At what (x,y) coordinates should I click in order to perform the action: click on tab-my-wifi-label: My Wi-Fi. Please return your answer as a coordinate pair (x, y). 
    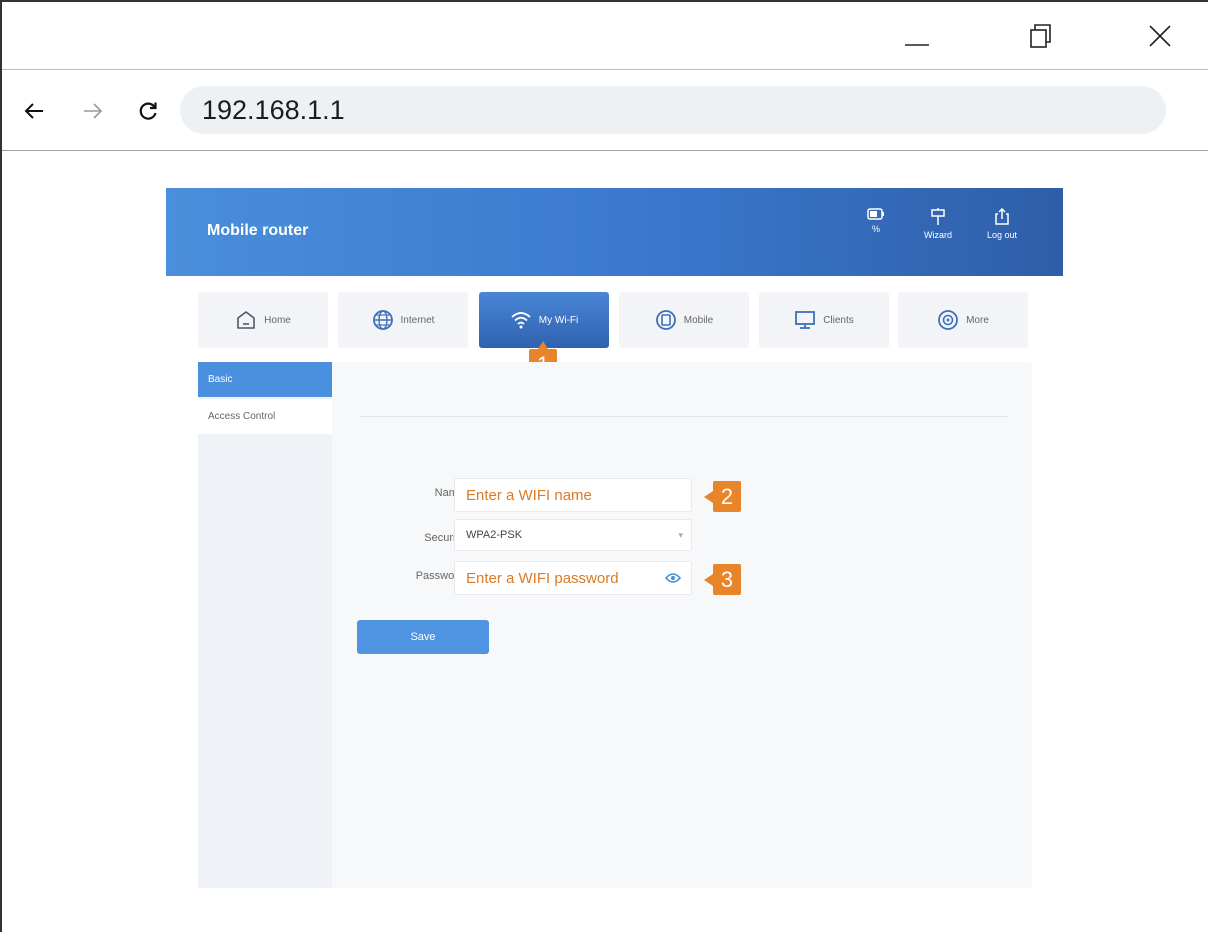
    Looking at the image, I should click on (558, 320).